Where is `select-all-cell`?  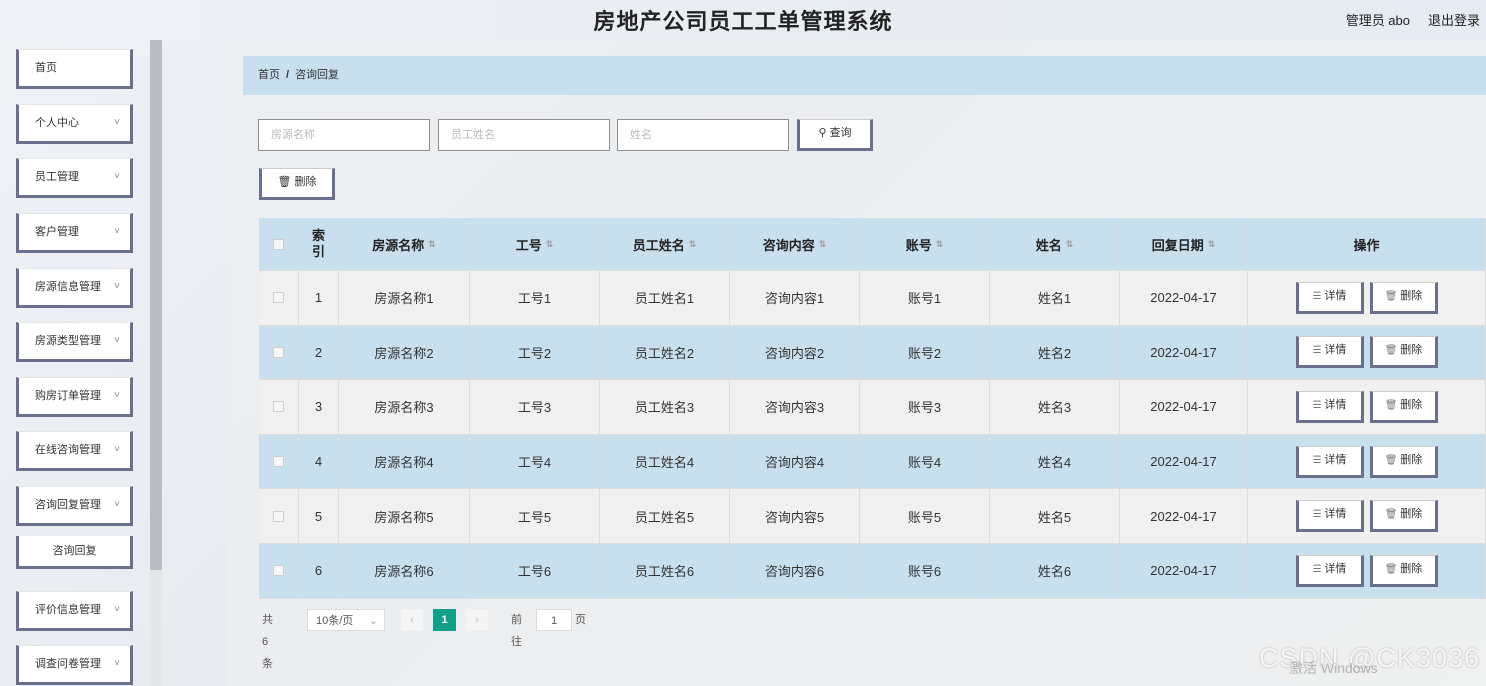
select-all-cell is located at coordinates (279, 244).